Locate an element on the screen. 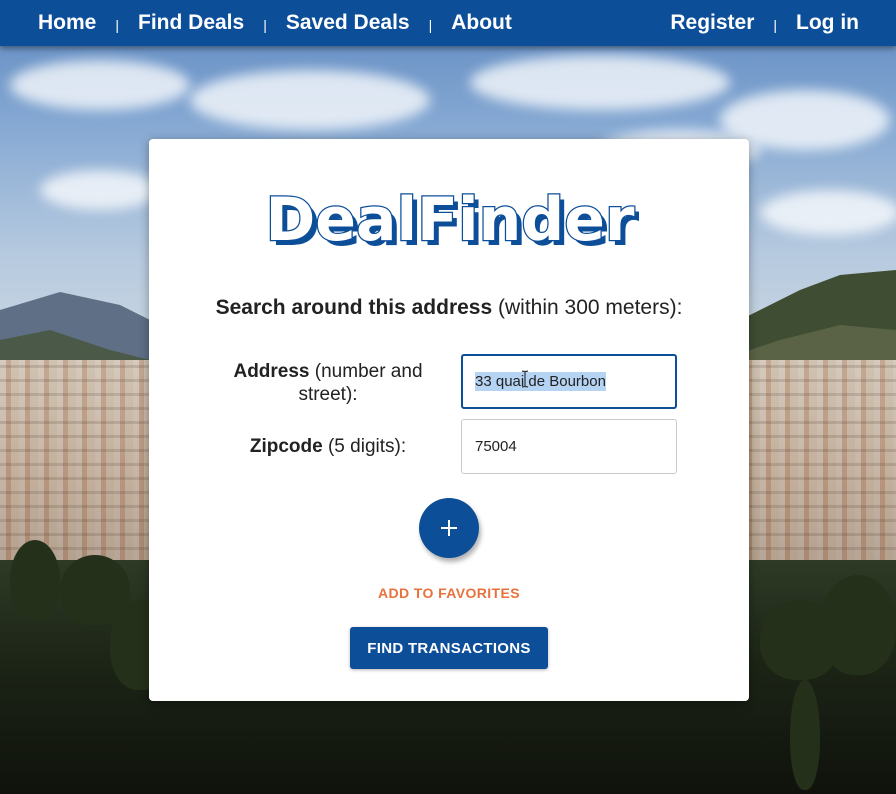 This screenshot has height=794, width=896. zipcode-label: Zipcode (5 digits): is located at coordinates (328, 446).